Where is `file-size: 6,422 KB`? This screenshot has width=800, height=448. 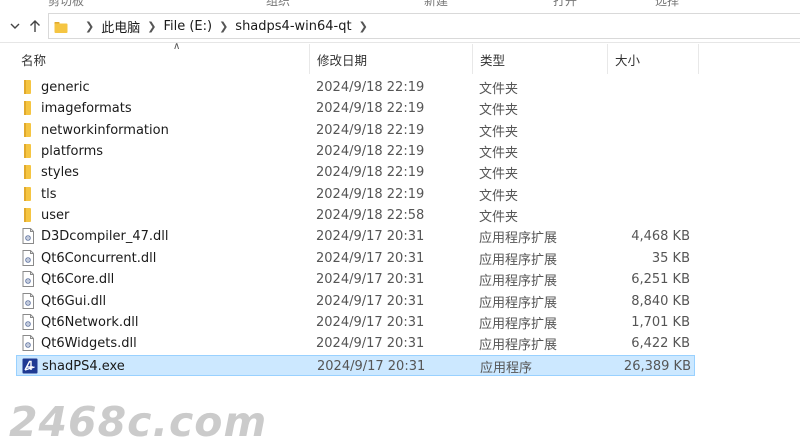
file-size: 6,422 KB is located at coordinates (660, 344).